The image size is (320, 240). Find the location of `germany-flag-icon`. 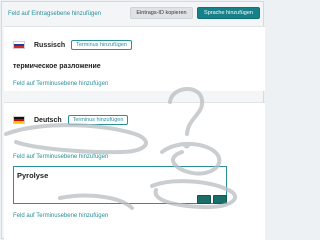

germany-flag-icon is located at coordinates (19, 120).